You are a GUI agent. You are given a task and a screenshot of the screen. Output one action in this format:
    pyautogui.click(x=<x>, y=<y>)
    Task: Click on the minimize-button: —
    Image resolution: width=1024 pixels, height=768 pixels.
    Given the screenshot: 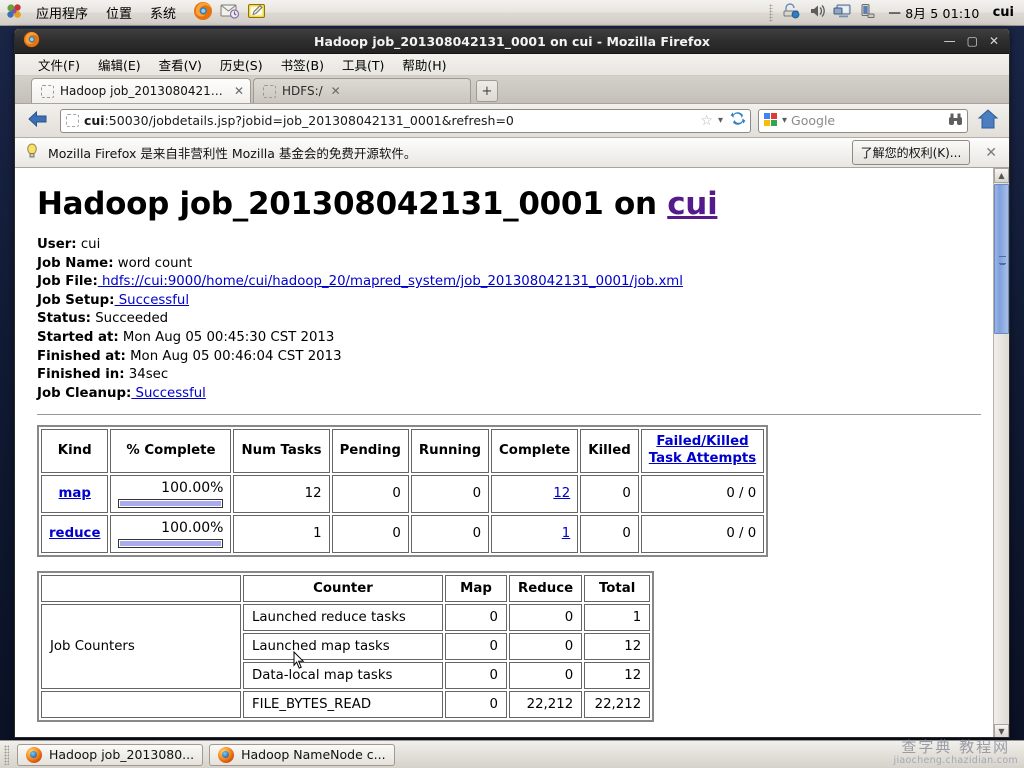 What is the action you would take?
    pyautogui.click(x=950, y=41)
    